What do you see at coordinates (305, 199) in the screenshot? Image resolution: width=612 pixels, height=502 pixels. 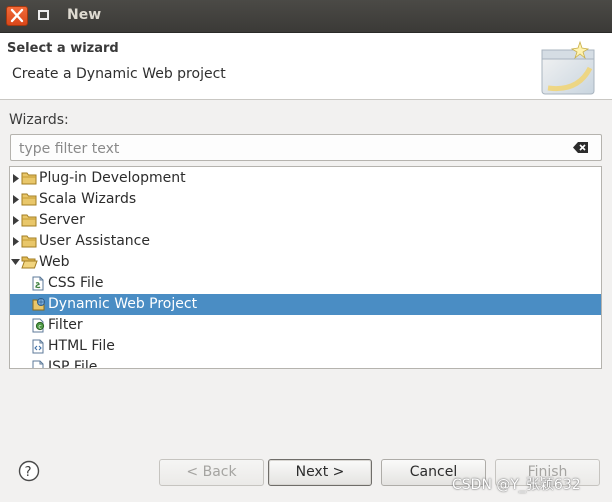 I see `tree-item-scala-wizards: Scala Wizards` at bounding box center [305, 199].